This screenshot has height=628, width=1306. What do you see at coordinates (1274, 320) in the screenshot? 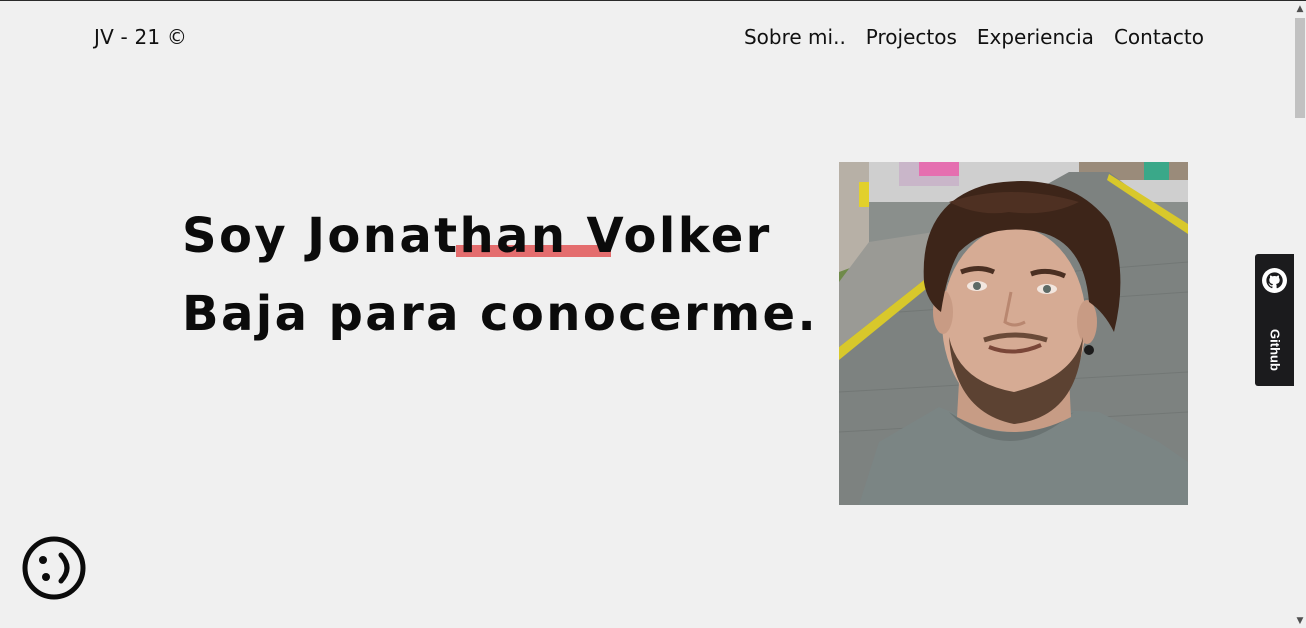
I see `github-tab: Github` at bounding box center [1274, 320].